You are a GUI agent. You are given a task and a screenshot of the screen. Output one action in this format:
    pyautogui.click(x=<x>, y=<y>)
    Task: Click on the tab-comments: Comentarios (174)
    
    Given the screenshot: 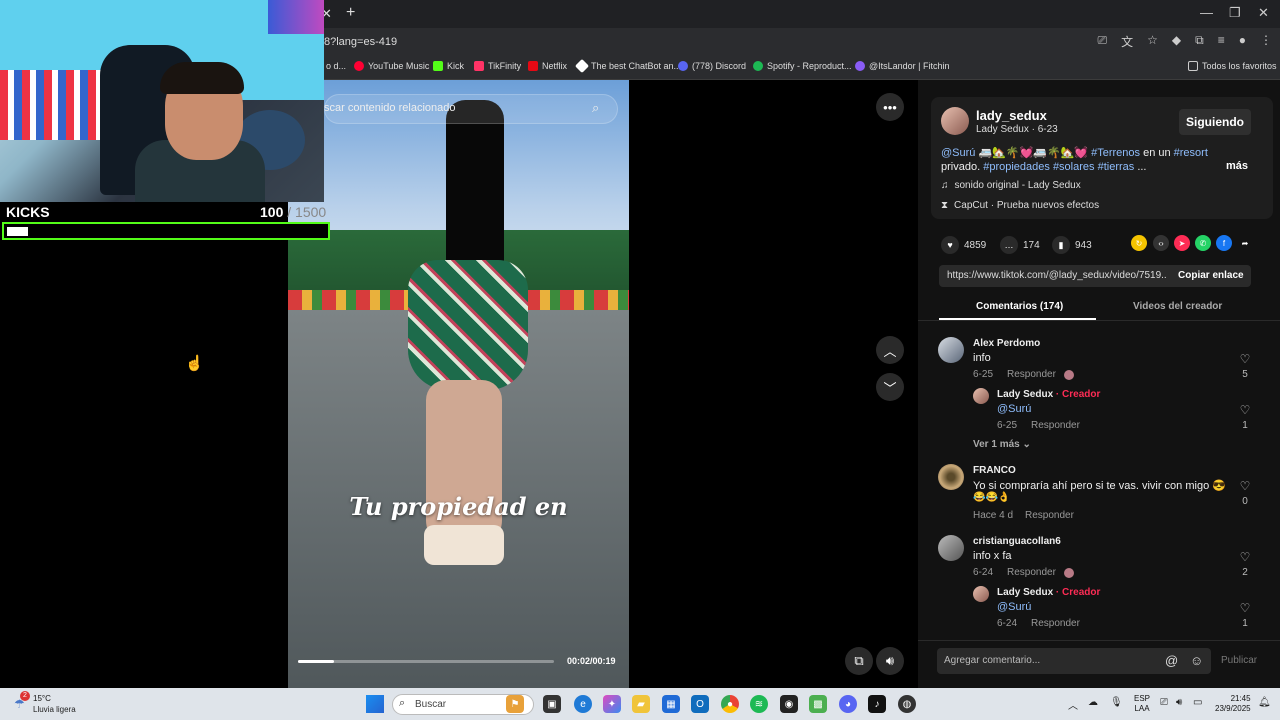 What is the action you would take?
    pyautogui.click(x=1019, y=306)
    